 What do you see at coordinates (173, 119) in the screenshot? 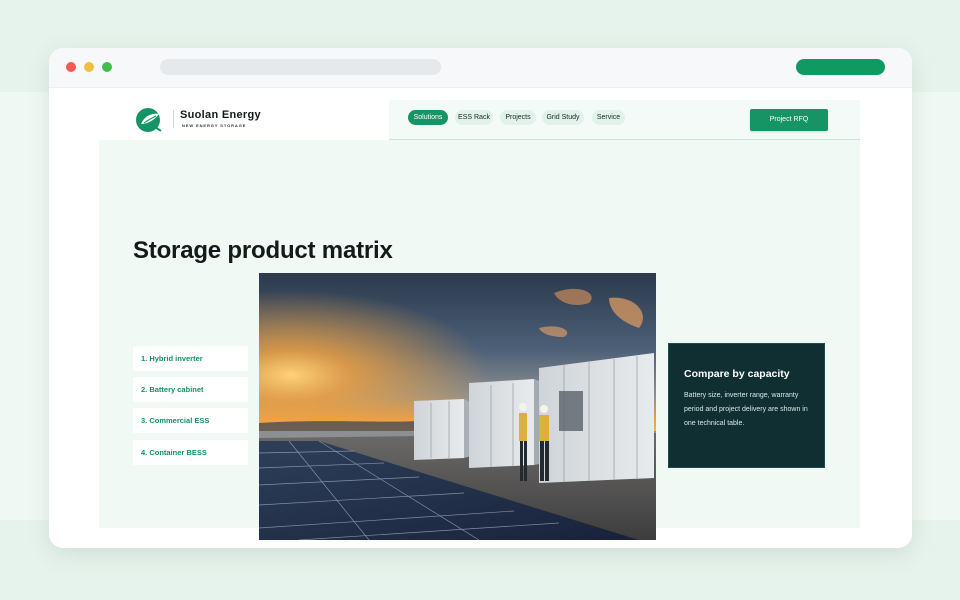
I see `logo-separator` at bounding box center [173, 119].